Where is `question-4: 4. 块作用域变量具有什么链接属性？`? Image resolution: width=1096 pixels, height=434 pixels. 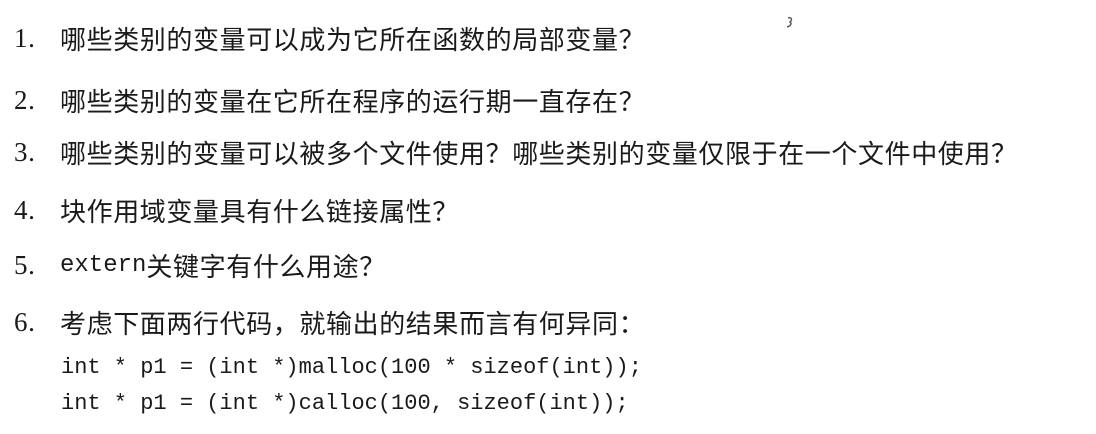 question-4: 4. 块作用域变量具有什么链接属性？ is located at coordinates (236, 210).